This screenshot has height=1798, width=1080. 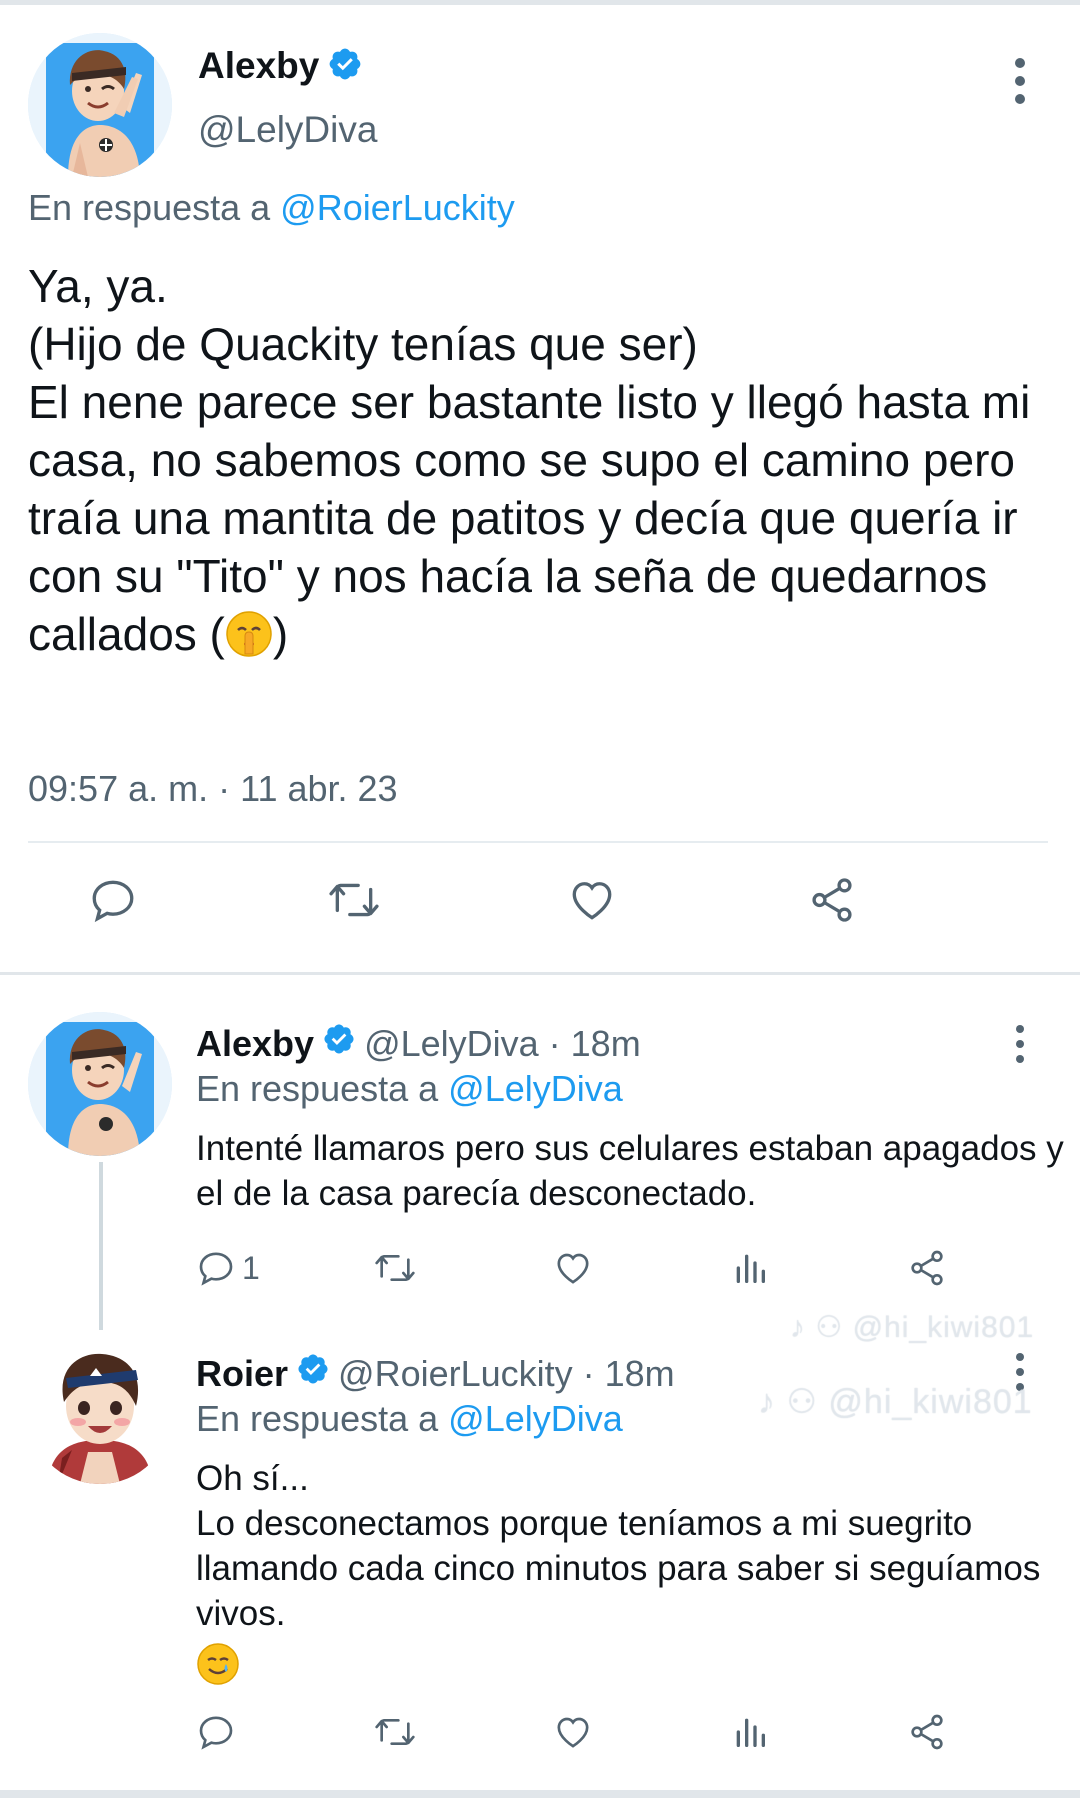 I want to click on reply-action-bar, so click(x=586, y=1737).